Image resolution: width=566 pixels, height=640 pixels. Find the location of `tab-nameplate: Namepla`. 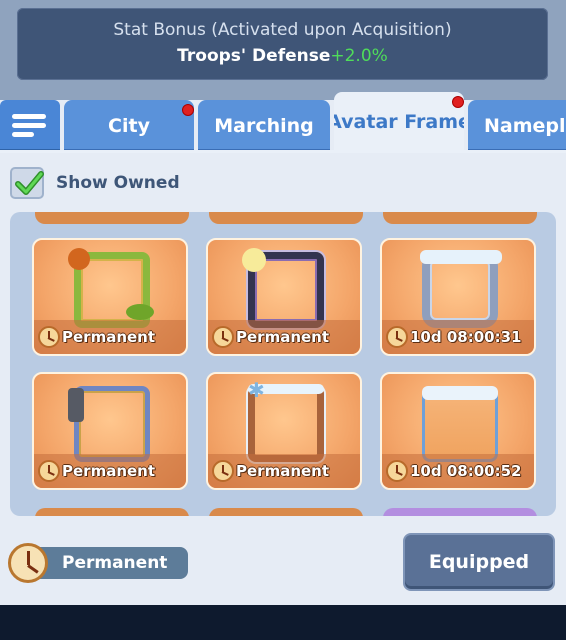

tab-nameplate: Namepla is located at coordinates (517, 126).